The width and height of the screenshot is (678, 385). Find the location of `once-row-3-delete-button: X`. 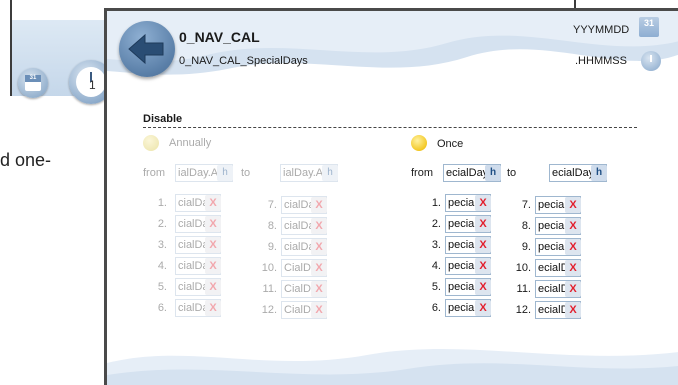

once-row-3-delete-button: X is located at coordinates (483, 245).